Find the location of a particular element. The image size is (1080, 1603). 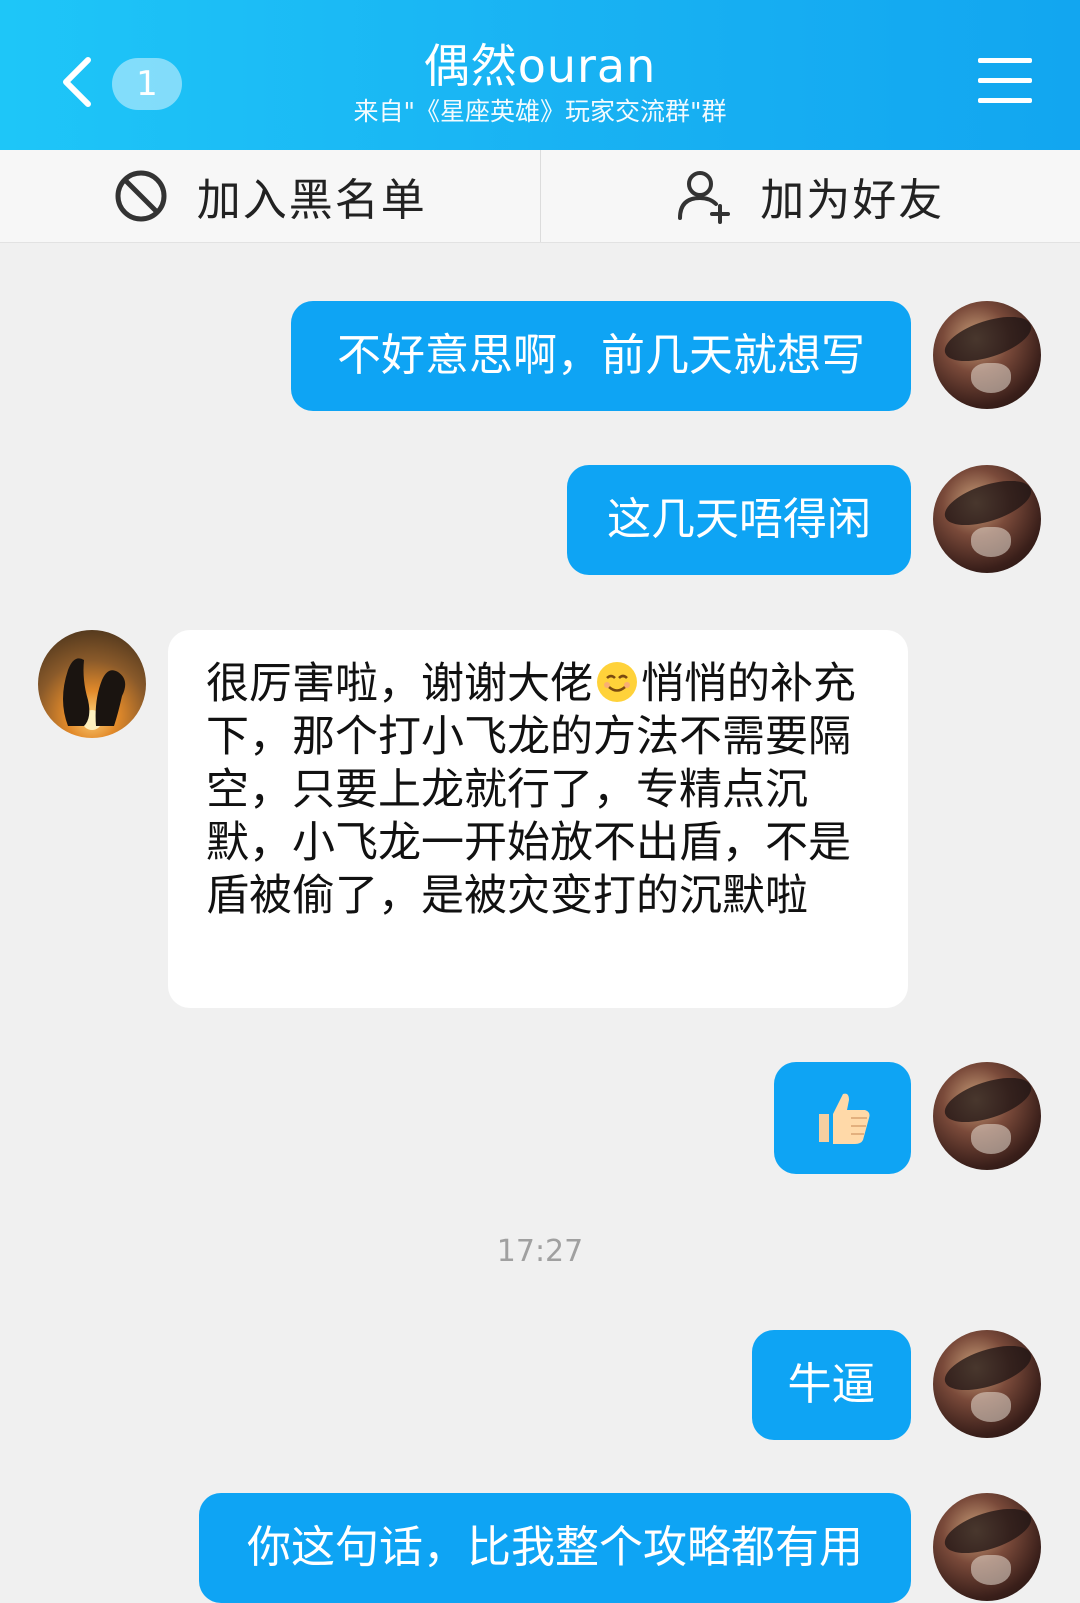

penguins-silhouette-icon is located at coordinates (94, 694).